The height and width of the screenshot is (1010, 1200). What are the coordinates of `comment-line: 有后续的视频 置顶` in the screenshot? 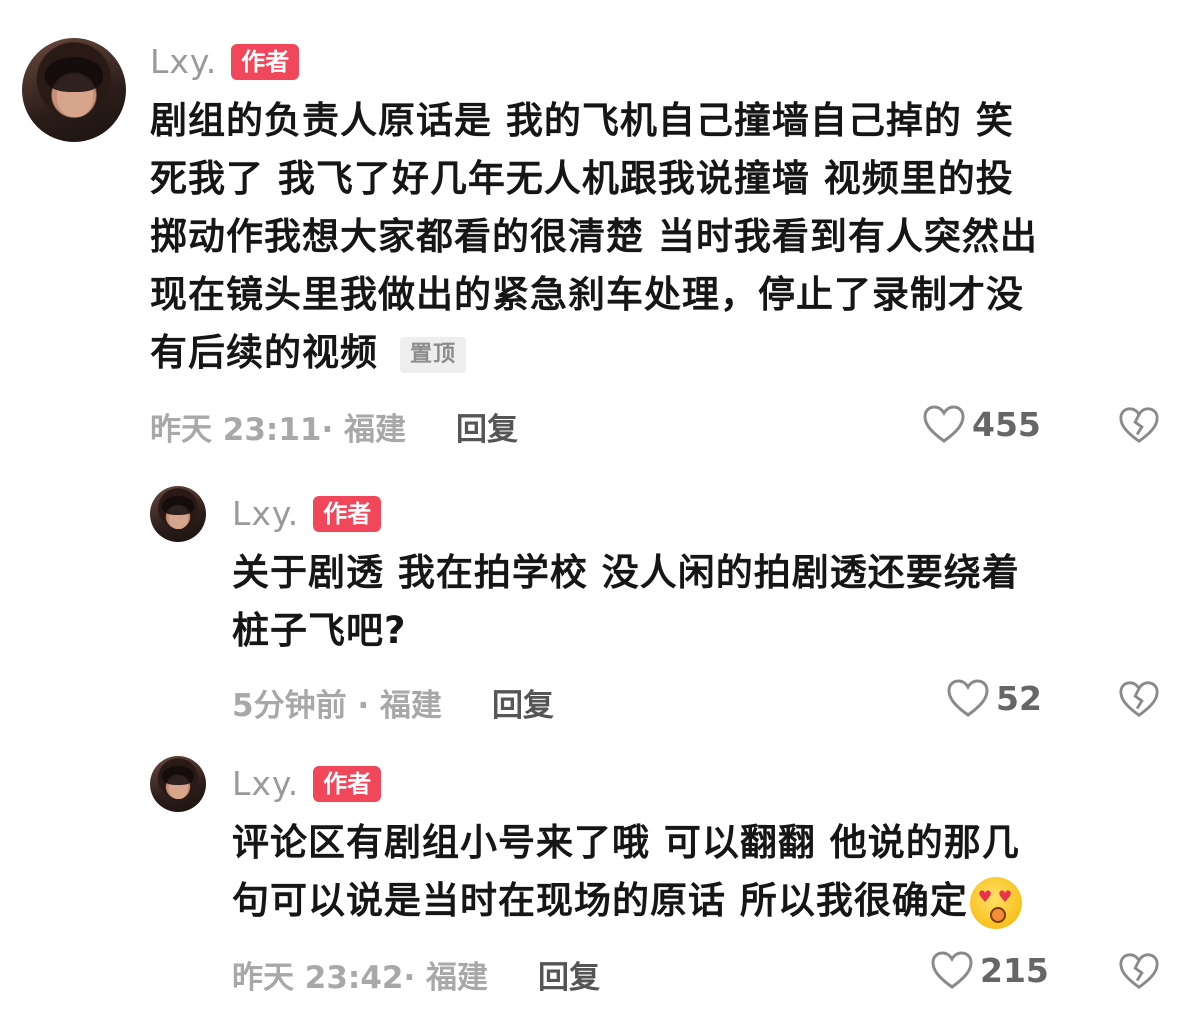 It's located at (665, 353).